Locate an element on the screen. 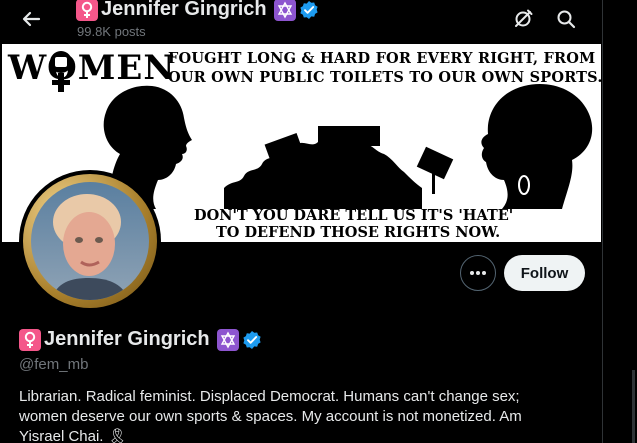 Image resolution: width=637 pixels, height=443 pixels. search-icon is located at coordinates (566, 19).